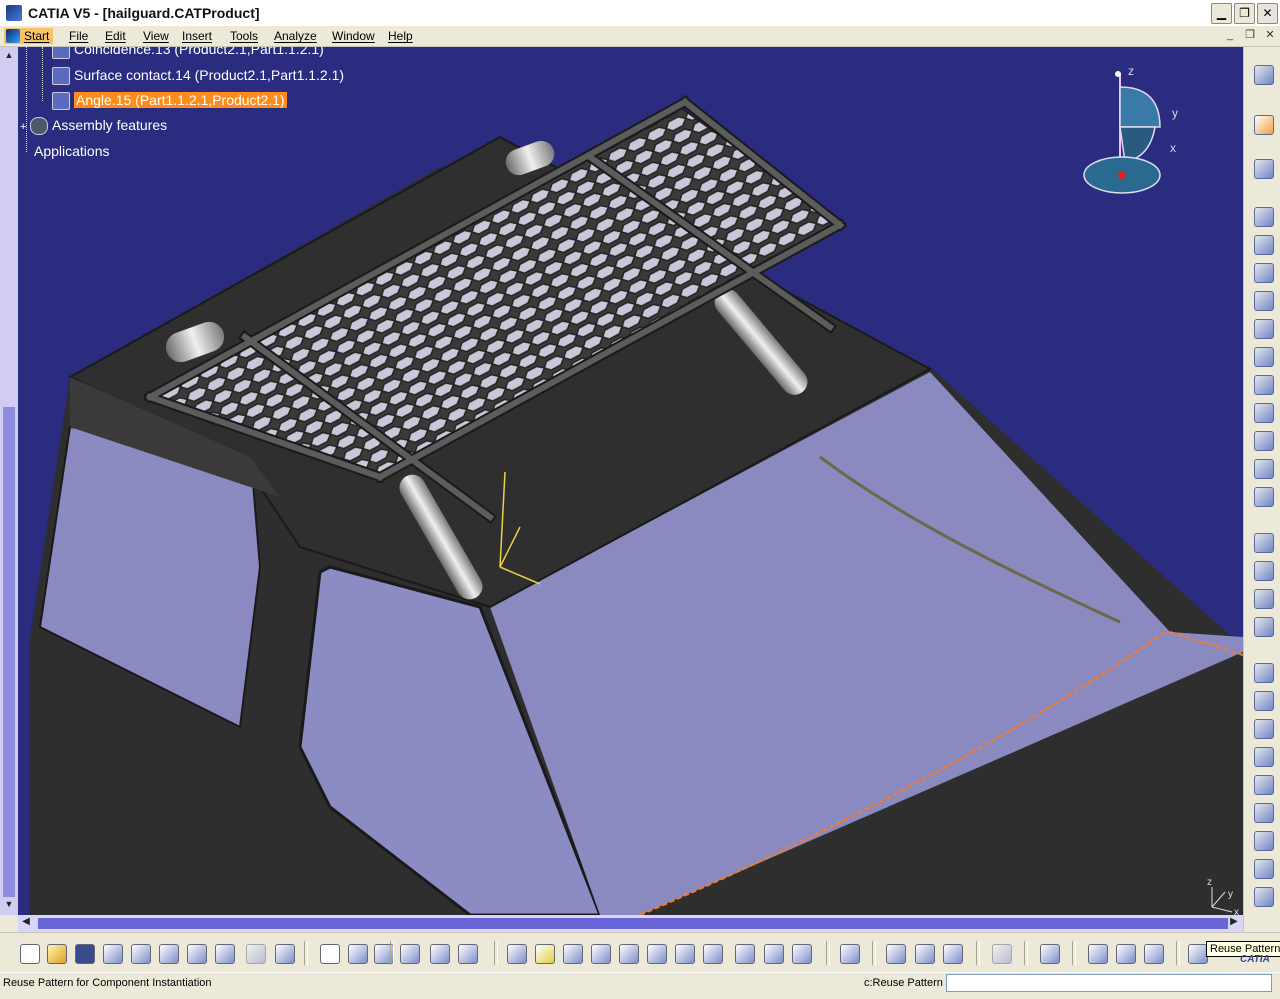  Describe the element at coordinates (1263, 412) in the screenshot. I see `selective-load-icon` at that location.